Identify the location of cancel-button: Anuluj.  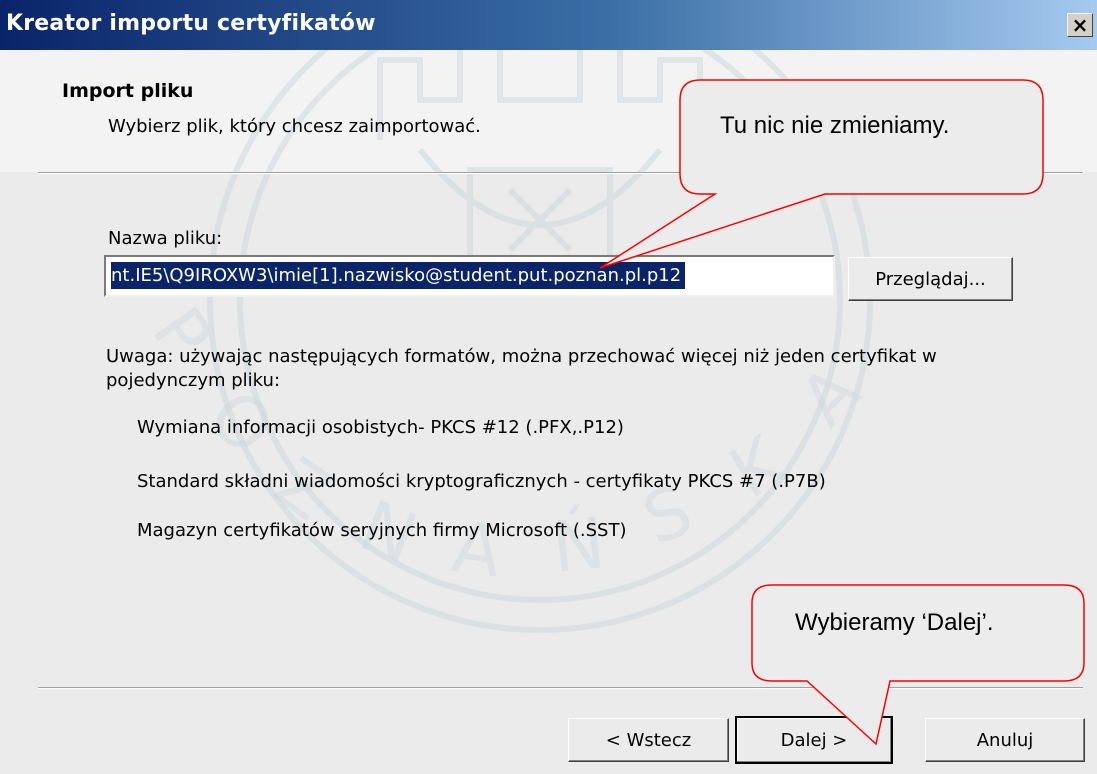
(1005, 740).